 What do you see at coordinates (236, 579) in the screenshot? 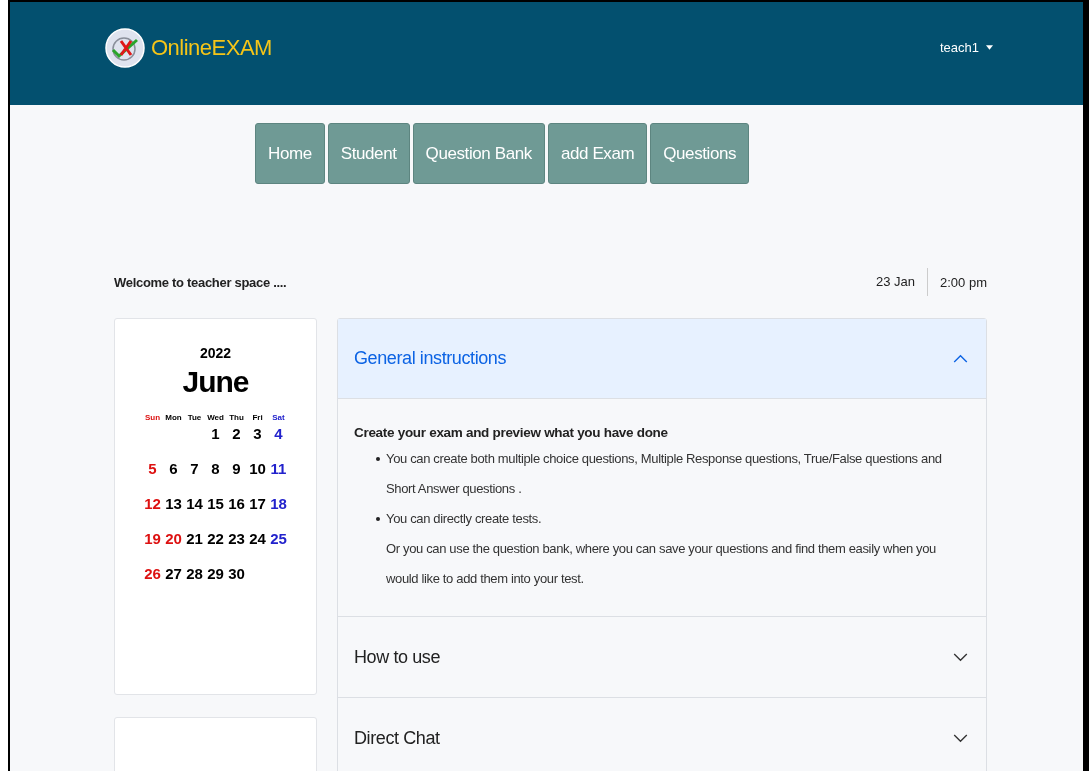
I see `calendar-day: 30` at bounding box center [236, 579].